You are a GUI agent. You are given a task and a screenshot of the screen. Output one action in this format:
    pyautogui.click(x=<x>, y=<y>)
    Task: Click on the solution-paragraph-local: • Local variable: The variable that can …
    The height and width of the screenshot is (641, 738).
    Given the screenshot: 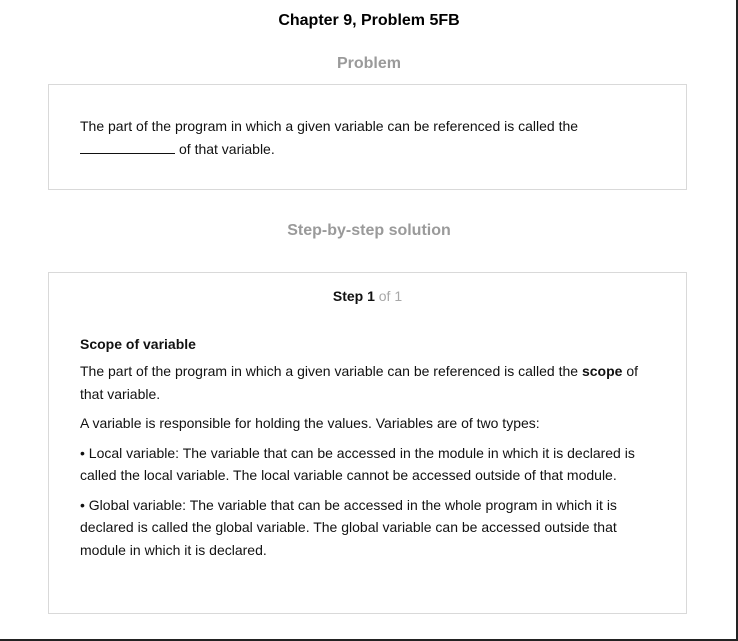 What is the action you would take?
    pyautogui.click(x=357, y=464)
    